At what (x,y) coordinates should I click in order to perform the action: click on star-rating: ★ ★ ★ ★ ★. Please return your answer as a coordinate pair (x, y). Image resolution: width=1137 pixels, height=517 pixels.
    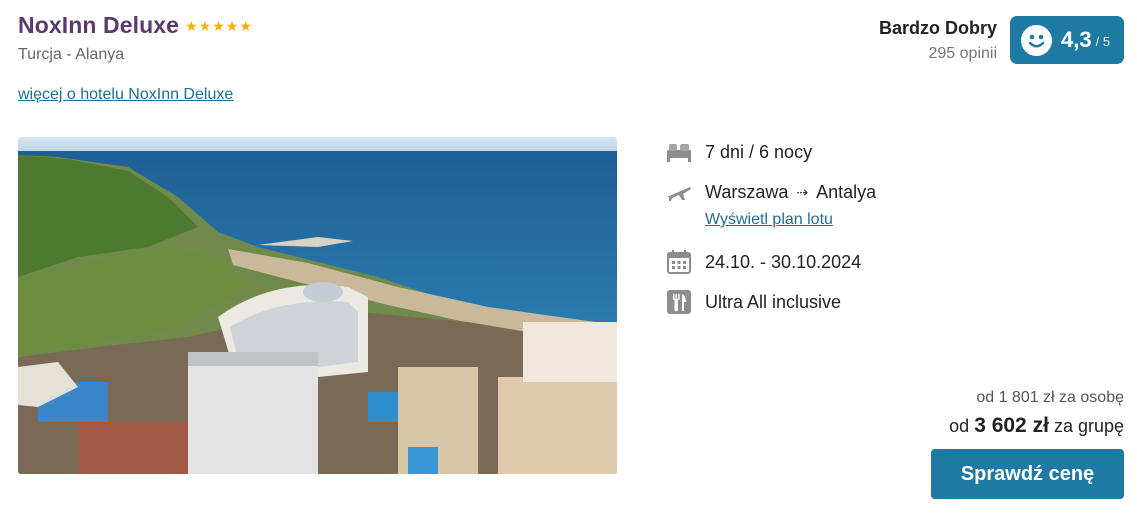
    Looking at the image, I should click on (218, 26).